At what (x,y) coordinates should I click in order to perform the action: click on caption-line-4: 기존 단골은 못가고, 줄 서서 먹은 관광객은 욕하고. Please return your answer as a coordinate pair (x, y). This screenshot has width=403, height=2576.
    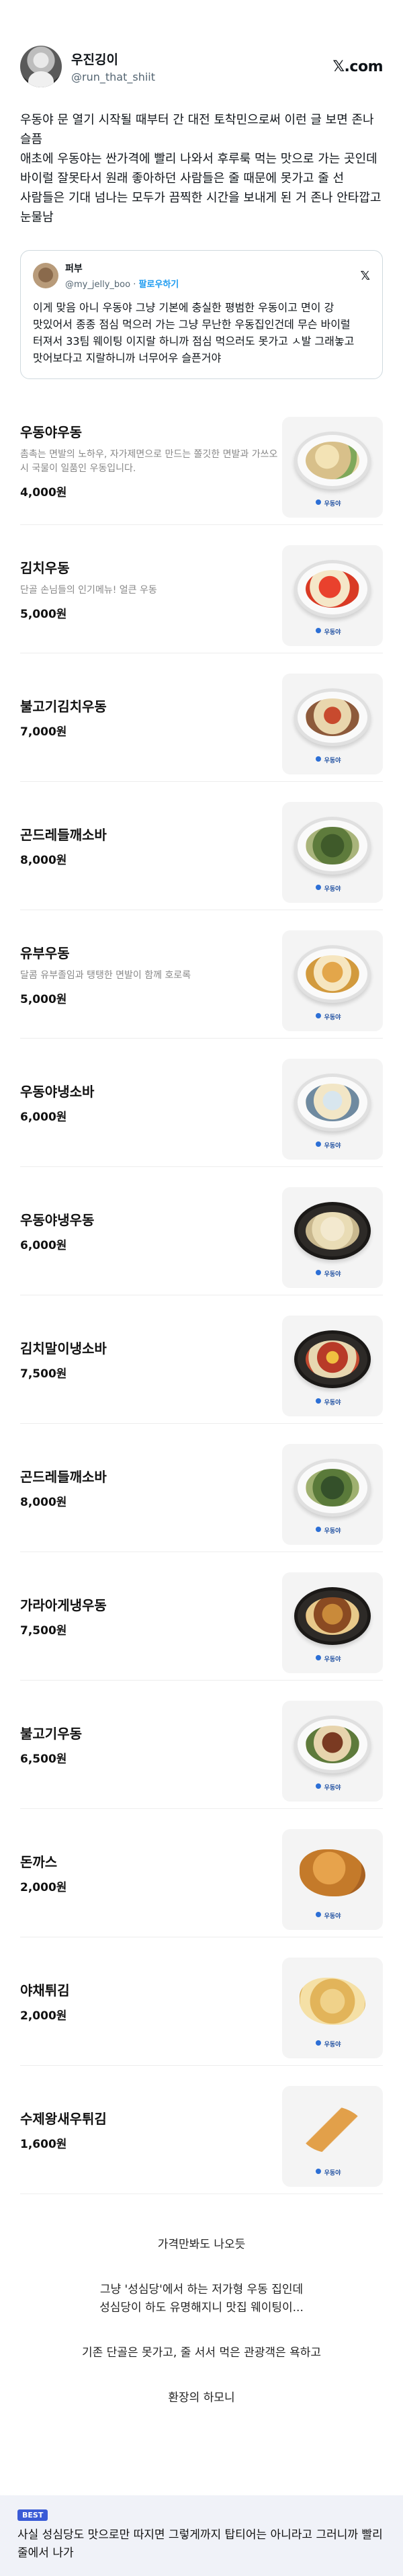
    Looking at the image, I should click on (201, 2353).